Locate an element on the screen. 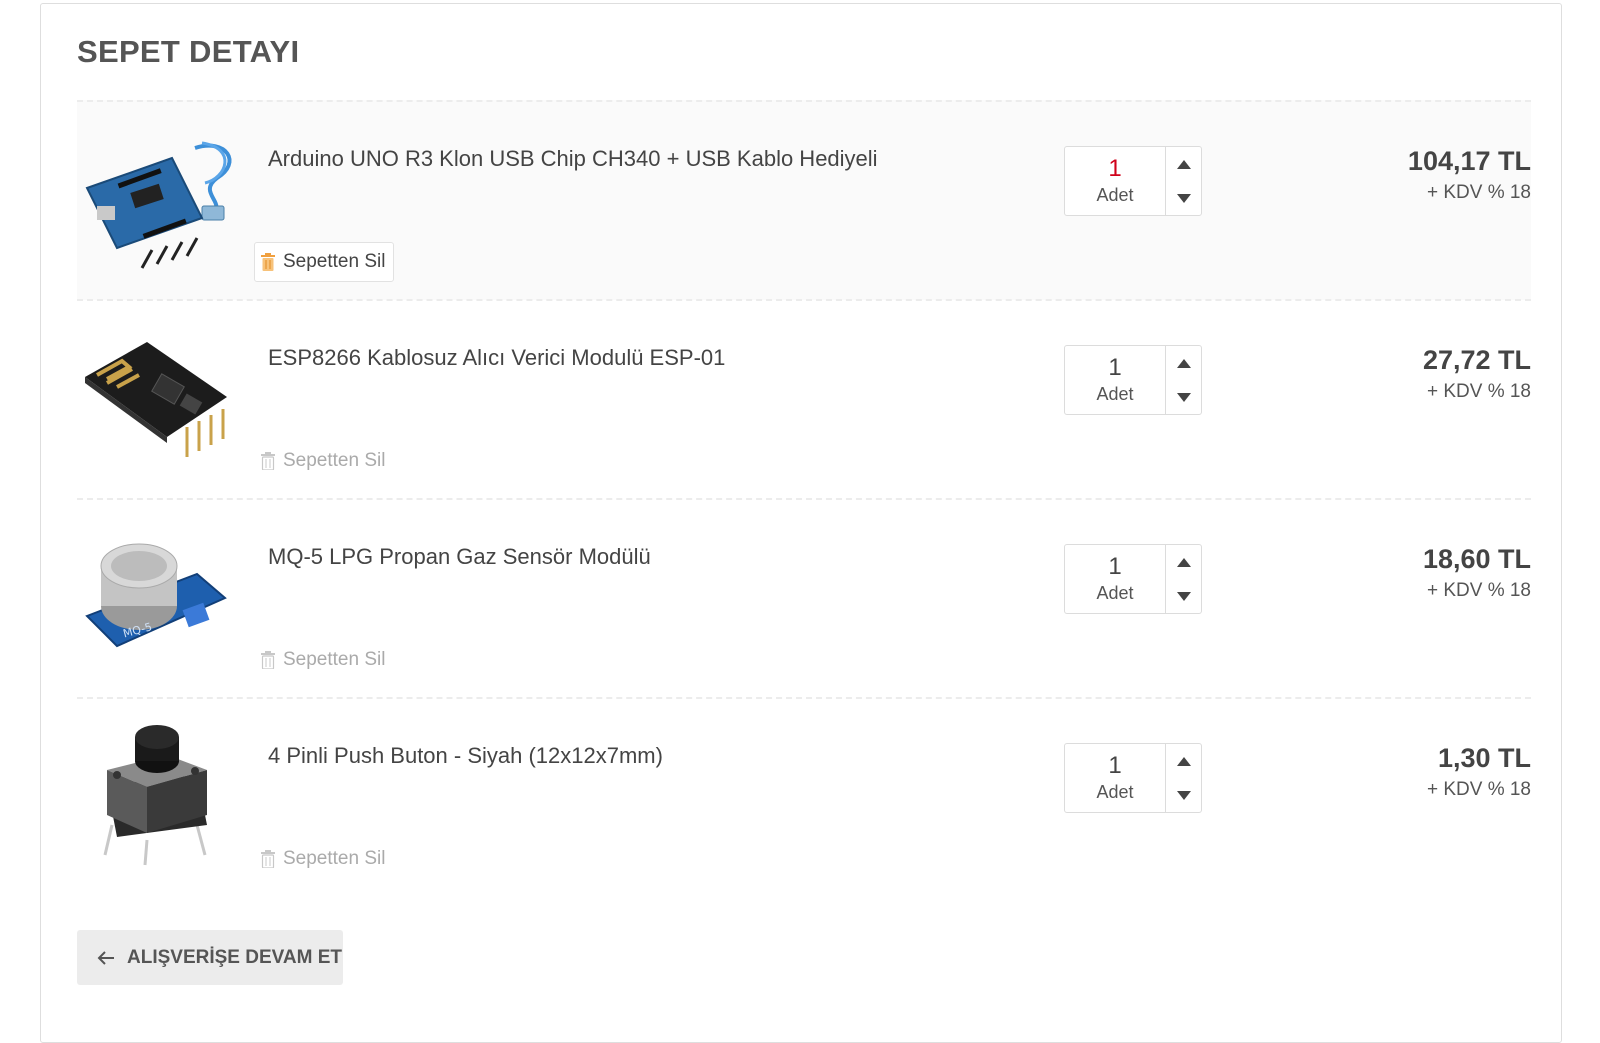 The width and height of the screenshot is (1600, 1043). continue-shopping-button: ALIŞVERİŞE DEVAM ET is located at coordinates (210, 957).